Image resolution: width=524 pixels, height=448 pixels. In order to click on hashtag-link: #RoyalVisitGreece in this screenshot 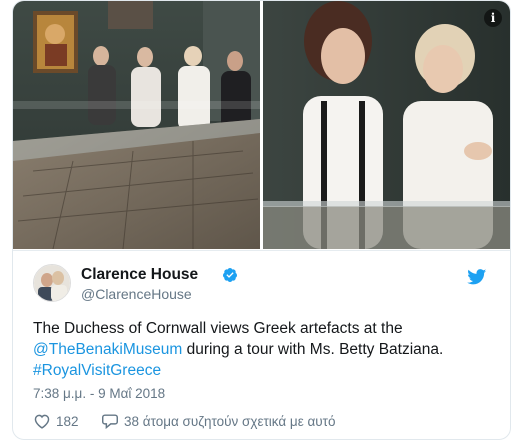, I will do `click(97, 370)`.